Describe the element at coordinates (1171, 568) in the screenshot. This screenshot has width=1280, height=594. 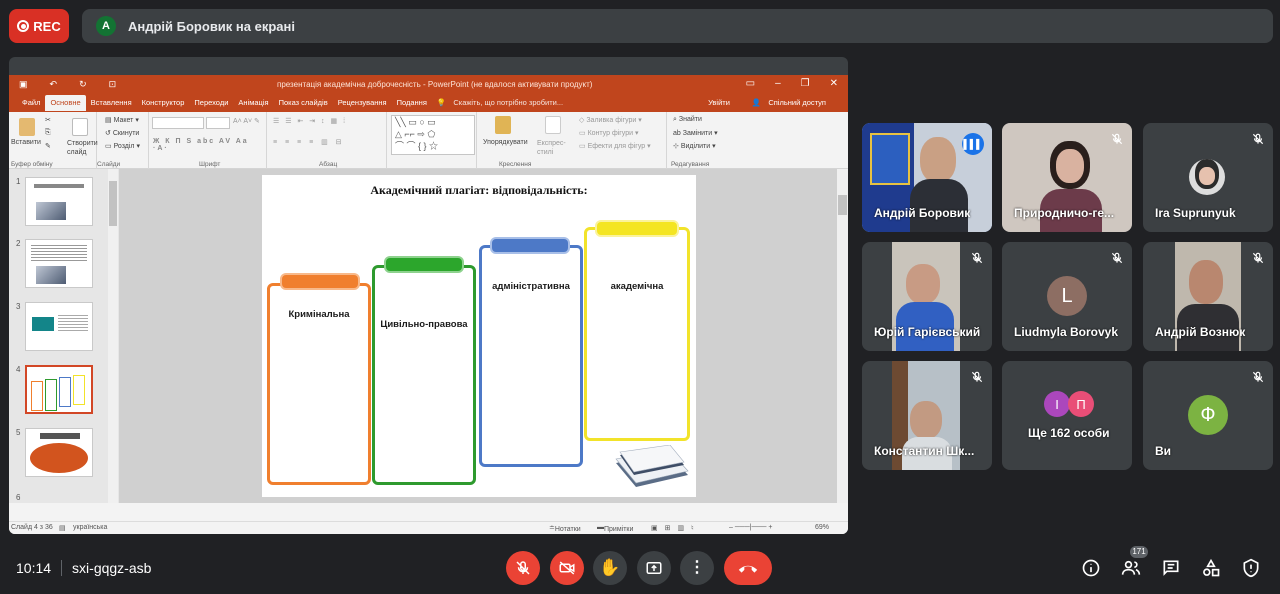
I see `chat-icon` at that location.